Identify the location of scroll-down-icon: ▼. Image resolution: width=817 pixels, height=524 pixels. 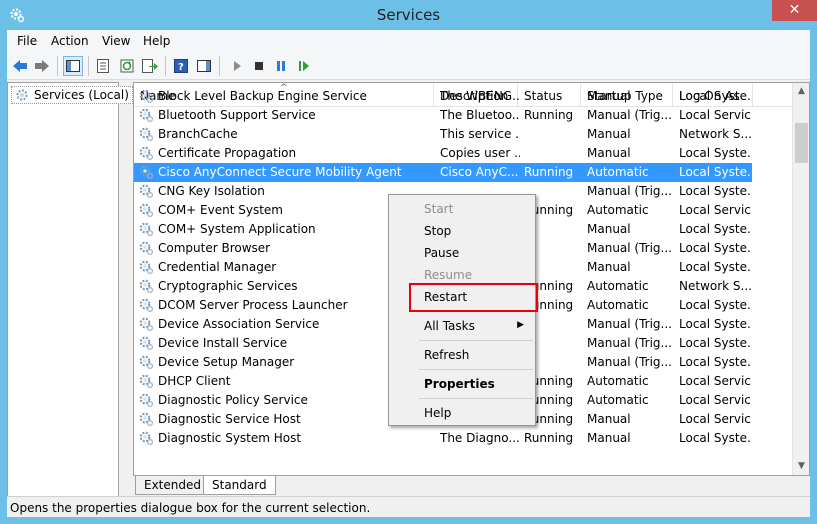
(801, 466).